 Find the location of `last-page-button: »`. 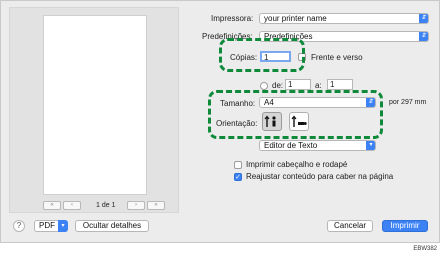

last-page-button: » is located at coordinates (156, 205).